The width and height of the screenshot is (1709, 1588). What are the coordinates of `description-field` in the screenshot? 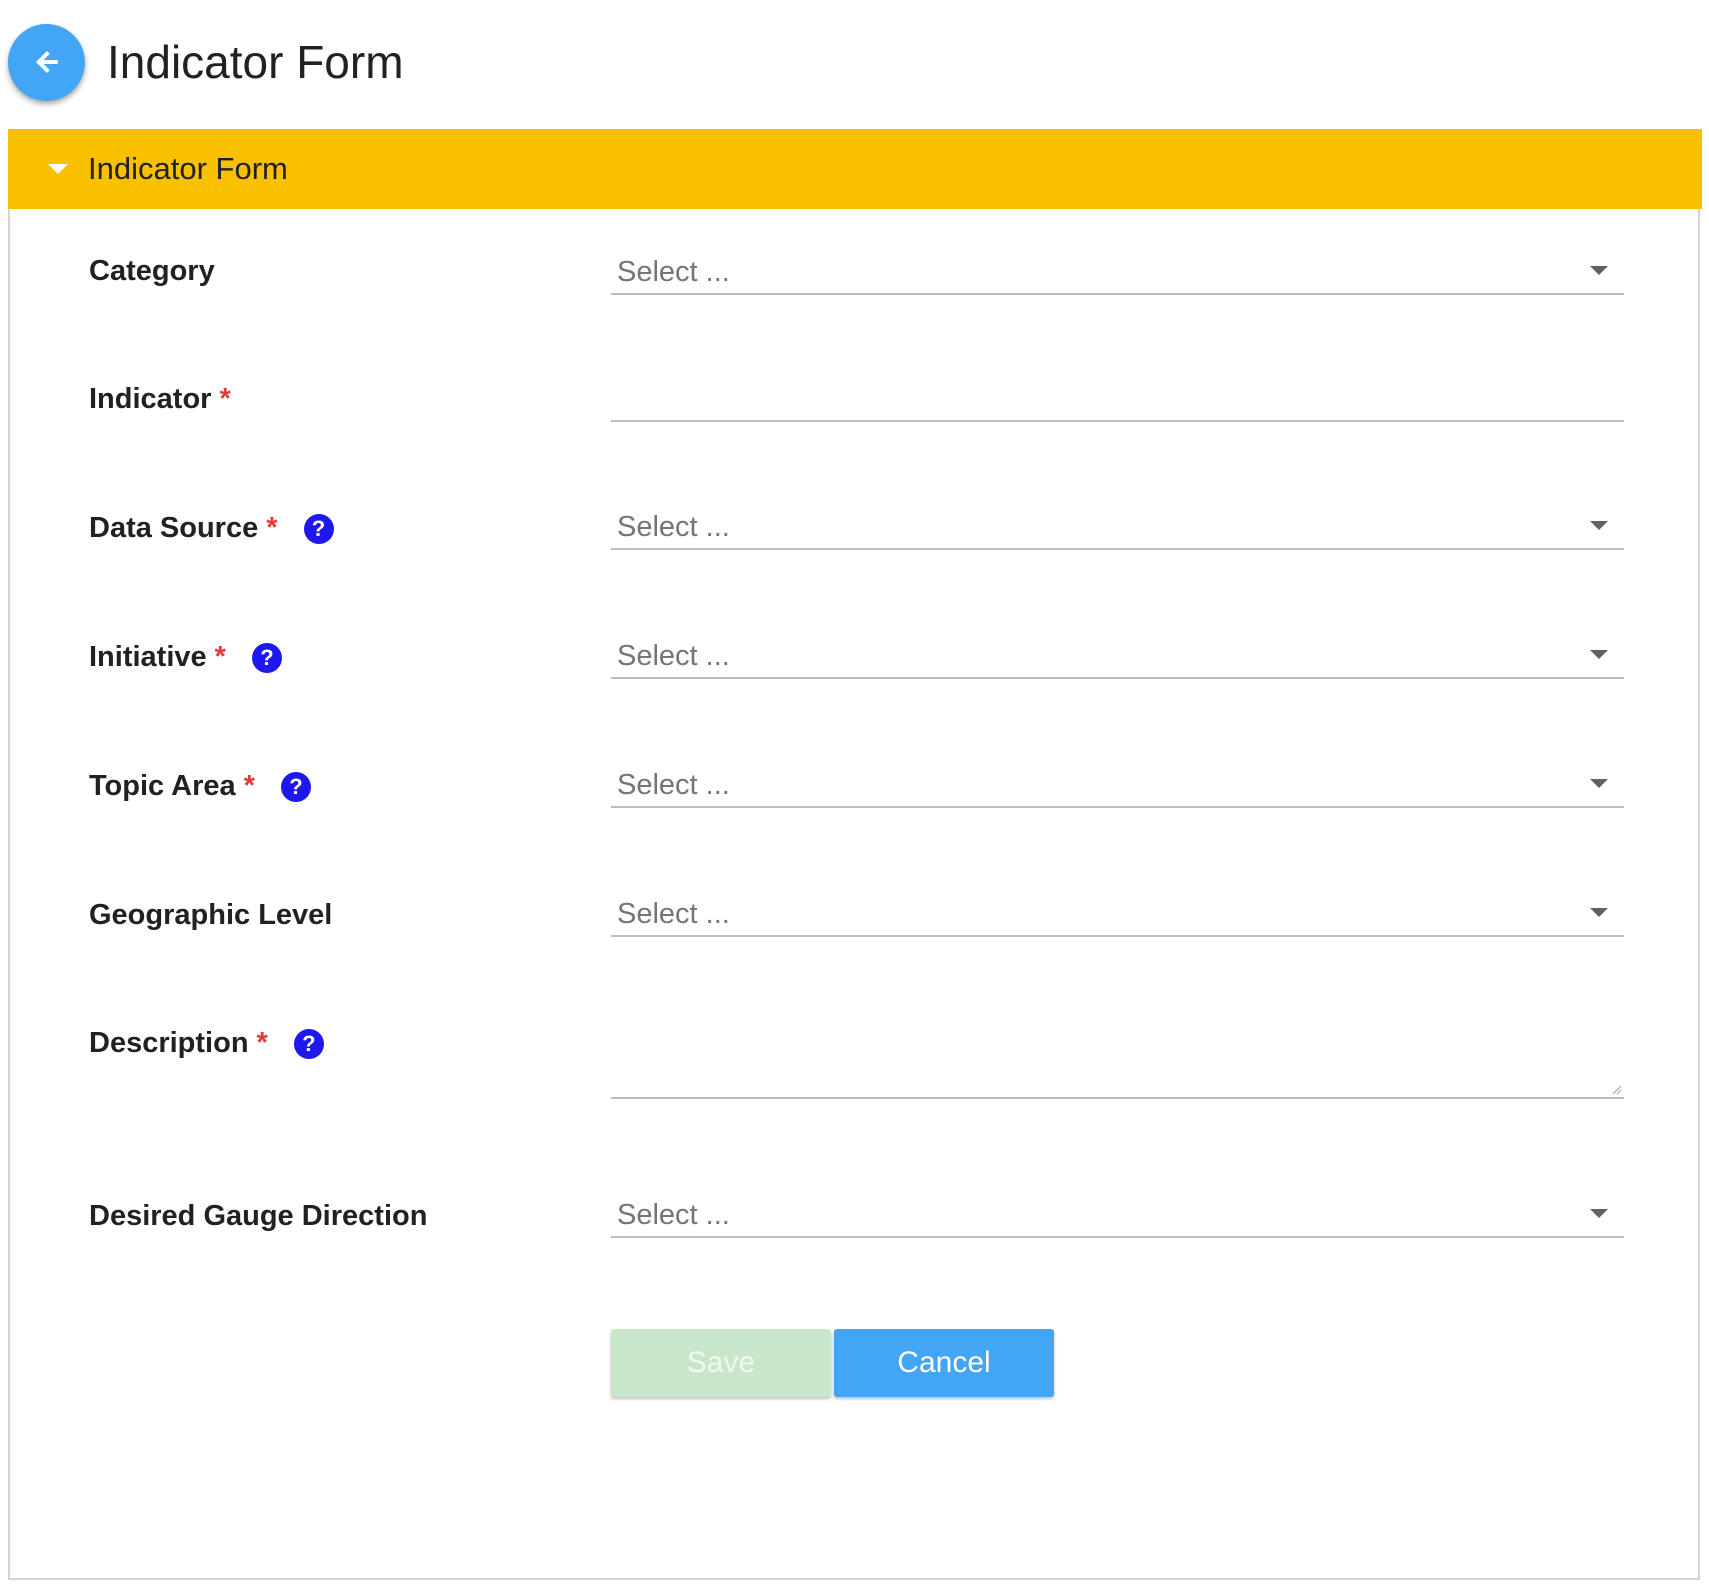 It's located at (1119, 1045).